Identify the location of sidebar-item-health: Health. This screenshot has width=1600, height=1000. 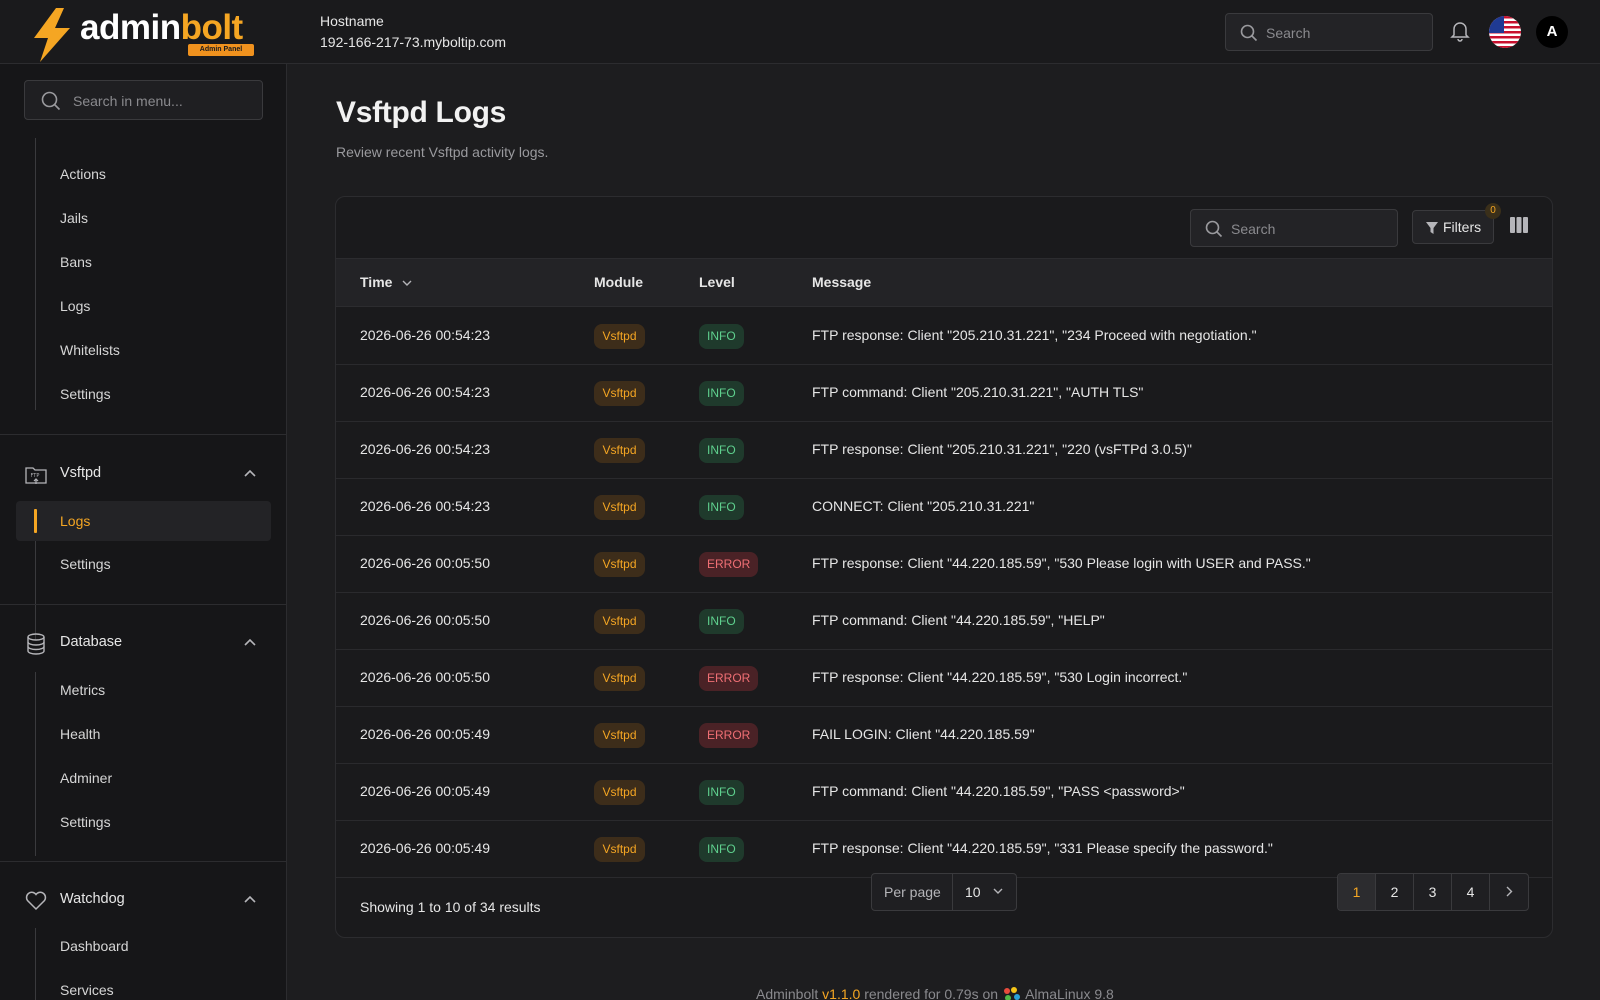
(80, 734).